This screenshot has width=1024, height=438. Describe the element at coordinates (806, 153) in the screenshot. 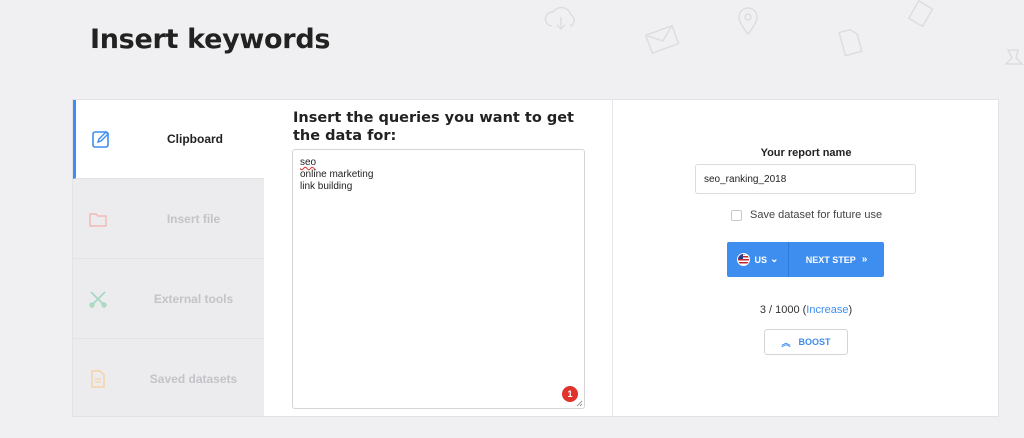

I see `report-name-label: Your report name` at that location.